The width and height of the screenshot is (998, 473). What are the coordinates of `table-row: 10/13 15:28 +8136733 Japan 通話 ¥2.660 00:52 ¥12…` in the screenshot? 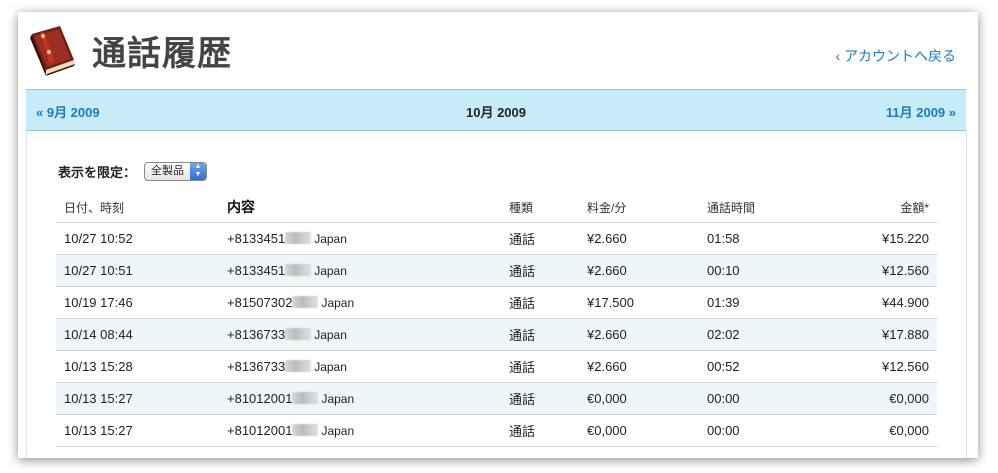 It's located at (496, 366).